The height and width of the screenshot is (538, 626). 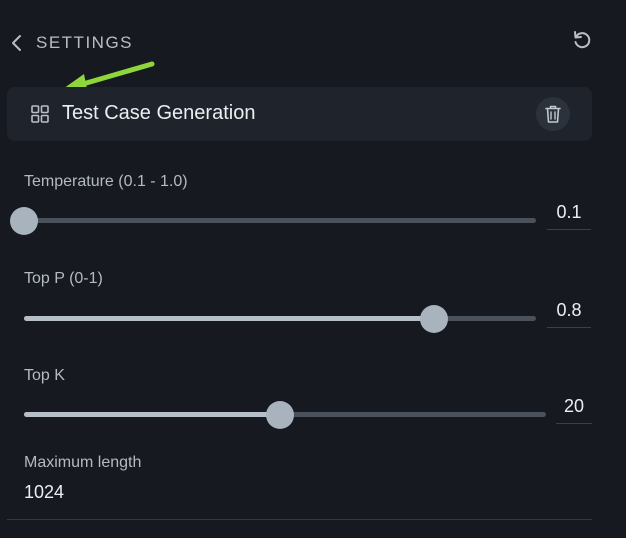 I want to click on grid-icon, so click(x=40, y=114).